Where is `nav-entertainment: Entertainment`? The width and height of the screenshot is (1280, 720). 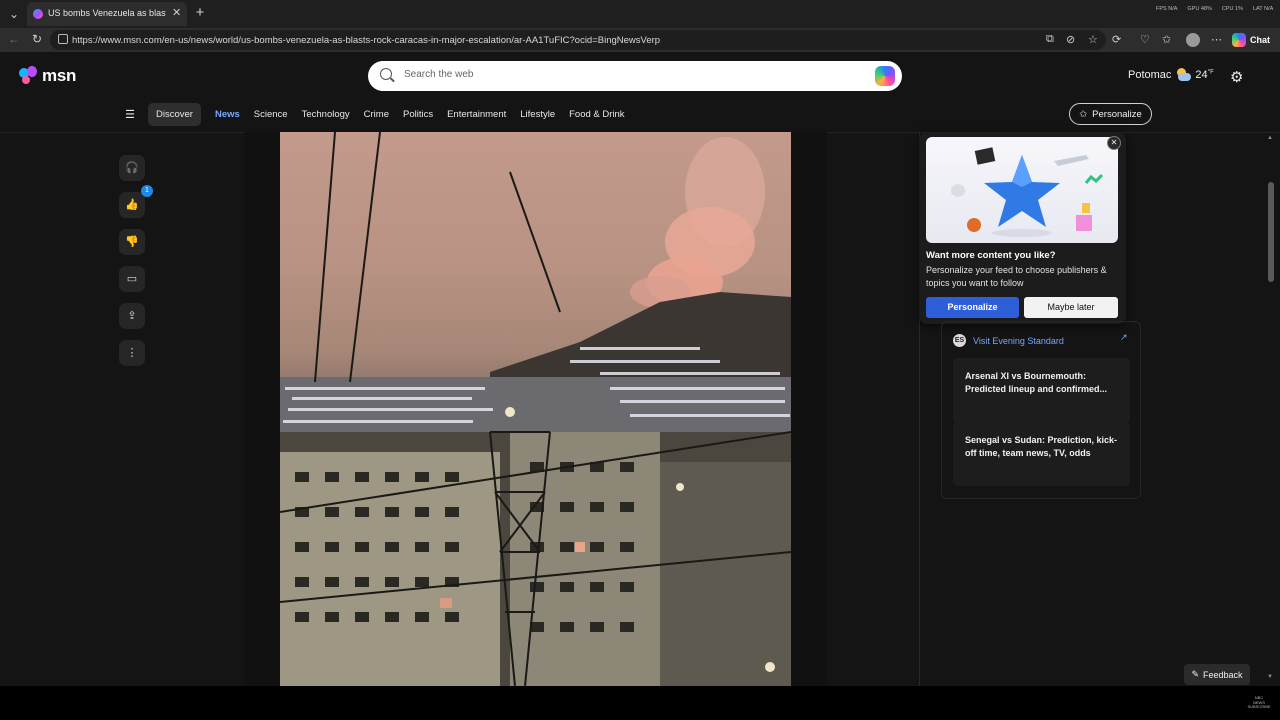 nav-entertainment: Entertainment is located at coordinates (476, 114).